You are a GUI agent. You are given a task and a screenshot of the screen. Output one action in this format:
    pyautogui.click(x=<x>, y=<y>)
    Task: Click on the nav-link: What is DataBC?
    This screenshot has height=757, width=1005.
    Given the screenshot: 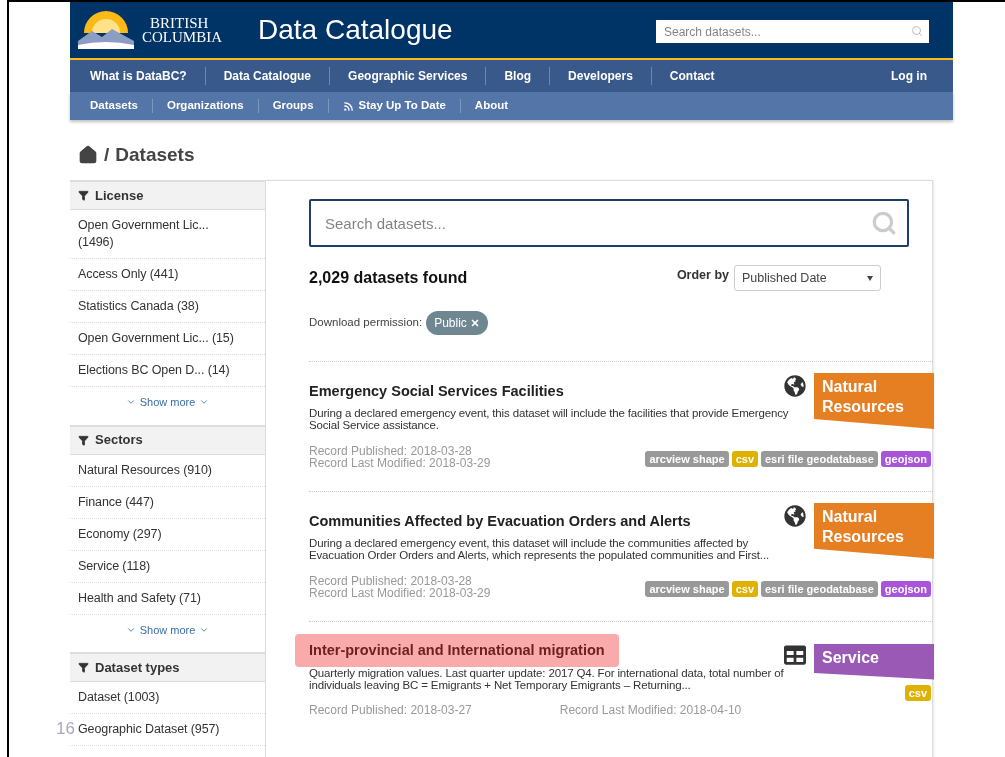 What is the action you would take?
    pyautogui.click(x=138, y=76)
    